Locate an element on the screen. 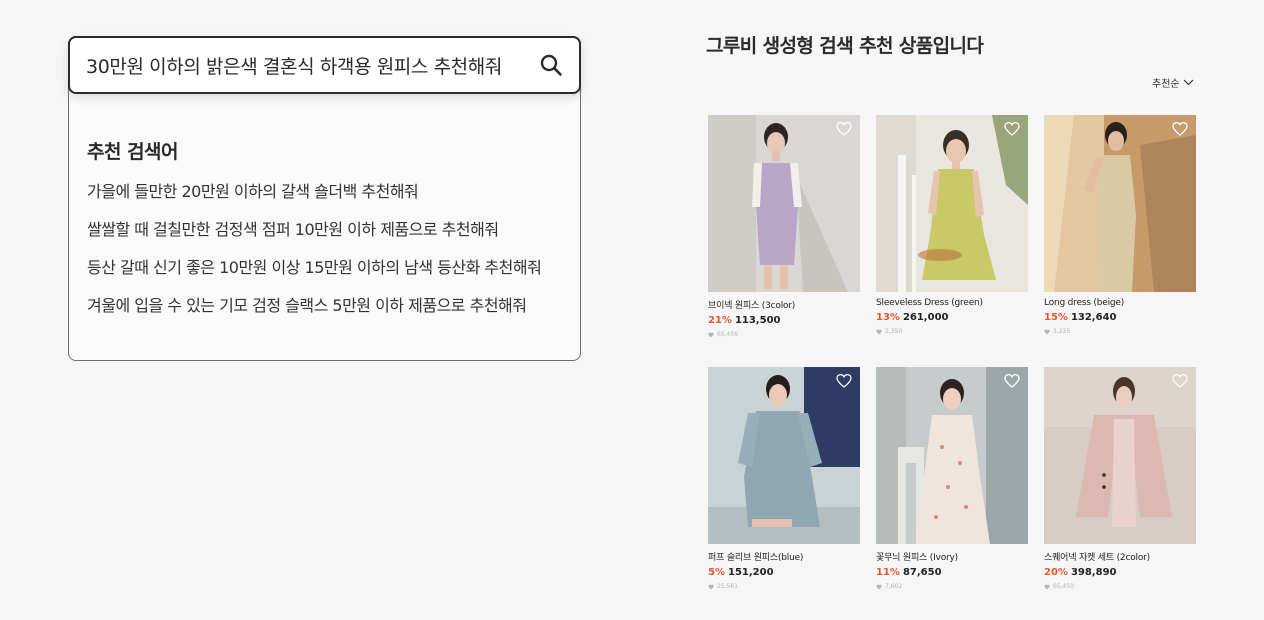  likes-count: 65,450 is located at coordinates (1120, 586).